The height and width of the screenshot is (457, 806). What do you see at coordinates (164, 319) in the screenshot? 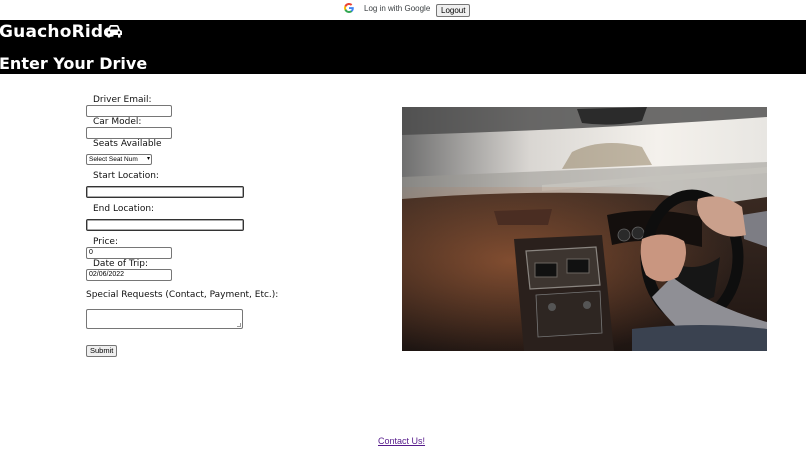
I see `special-requests-textarea` at bounding box center [164, 319].